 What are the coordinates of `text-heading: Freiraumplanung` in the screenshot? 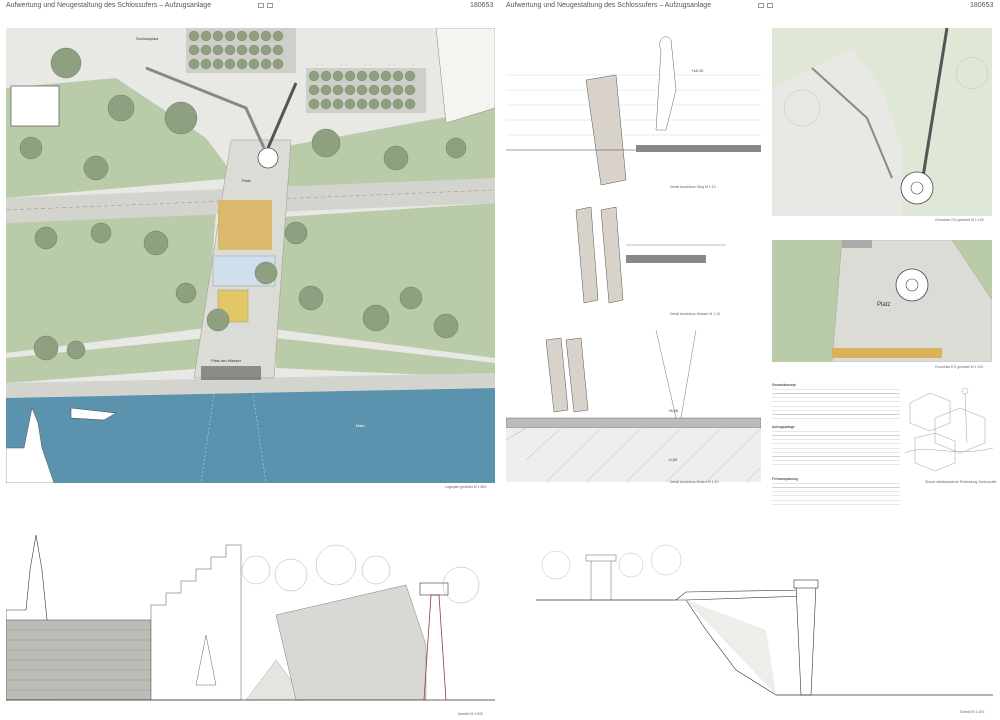 It's located at (785, 479).